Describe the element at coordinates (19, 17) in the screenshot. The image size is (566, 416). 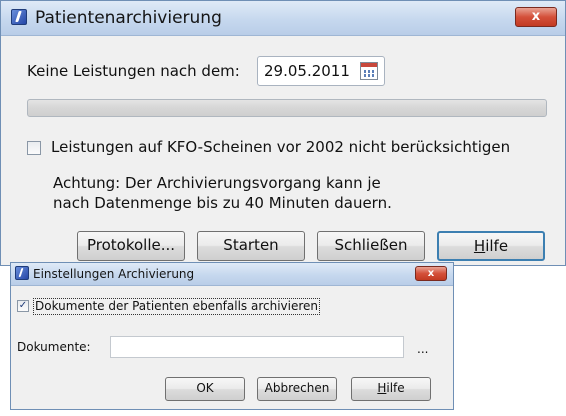
I see `app-icon` at that location.